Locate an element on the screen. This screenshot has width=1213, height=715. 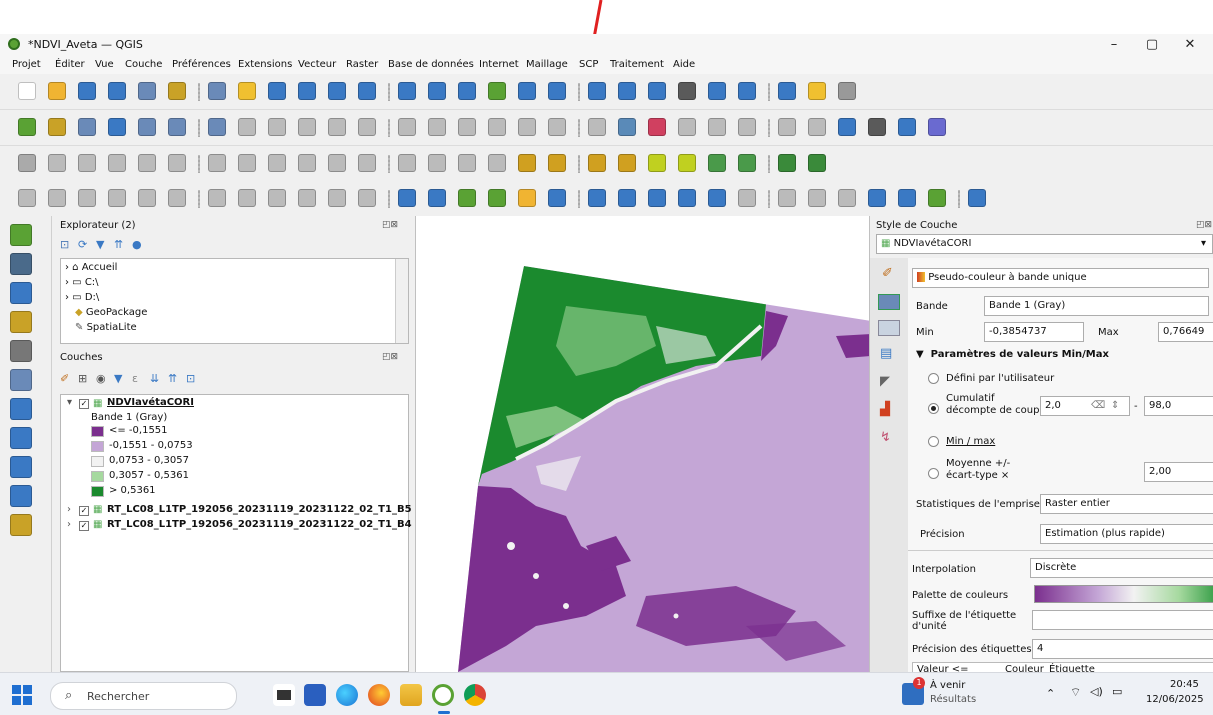
histogram-tab-icon is located at coordinates (889, 328).